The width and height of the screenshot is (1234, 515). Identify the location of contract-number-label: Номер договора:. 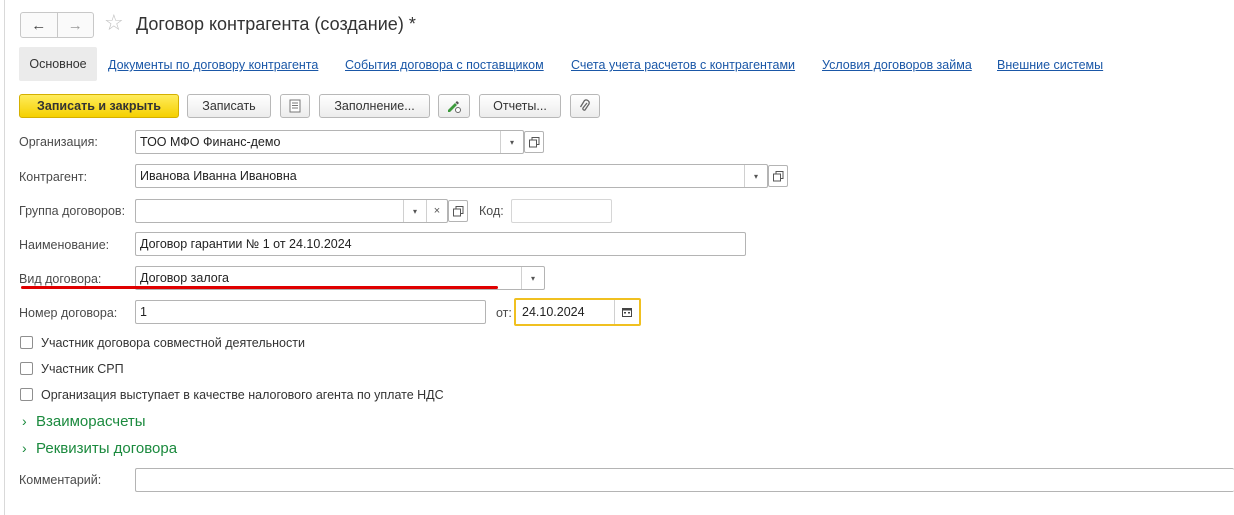
(68, 313).